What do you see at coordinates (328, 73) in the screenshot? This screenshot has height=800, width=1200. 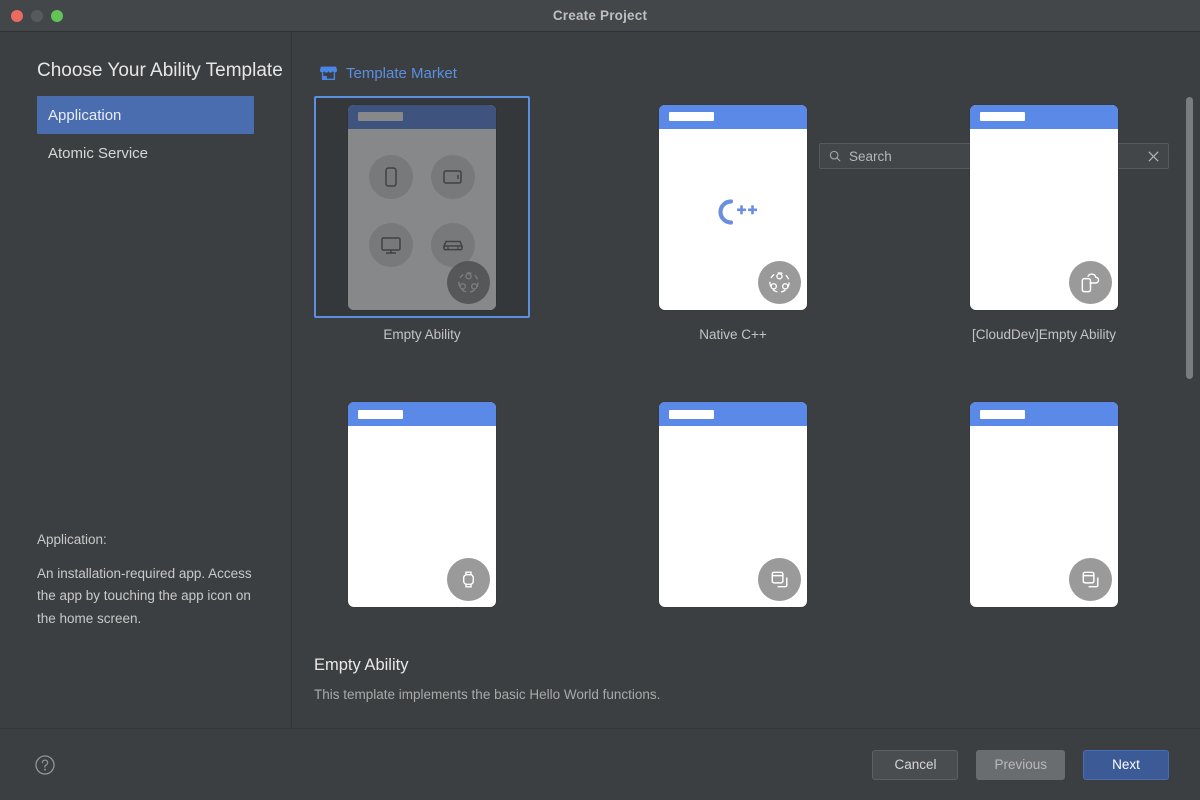 I see `shop-icon` at bounding box center [328, 73].